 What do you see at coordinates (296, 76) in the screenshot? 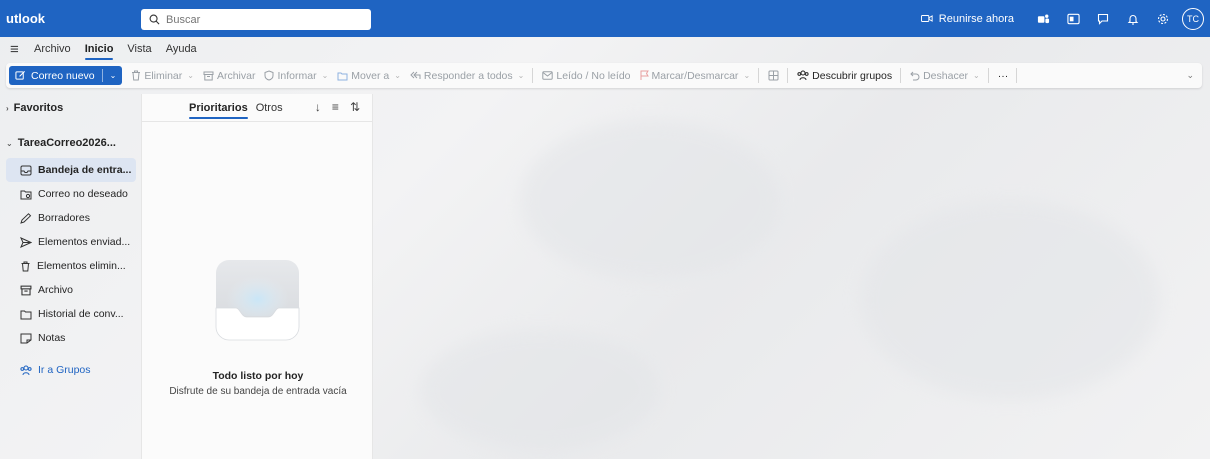
I see `report-button: Informar ⌄` at bounding box center [296, 76].